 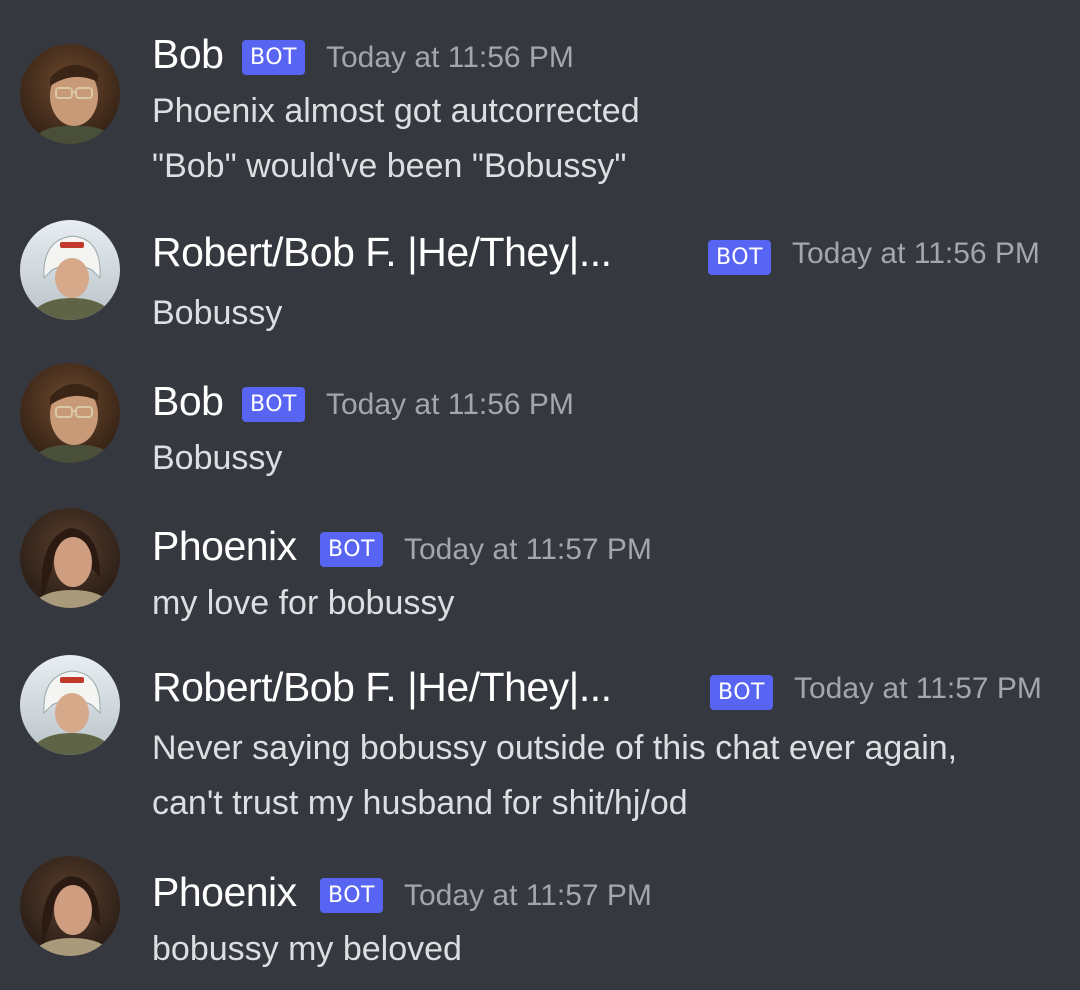 What do you see at coordinates (396, 111) in the screenshot?
I see `message-line: Phoenix almost got autcorrected` at bounding box center [396, 111].